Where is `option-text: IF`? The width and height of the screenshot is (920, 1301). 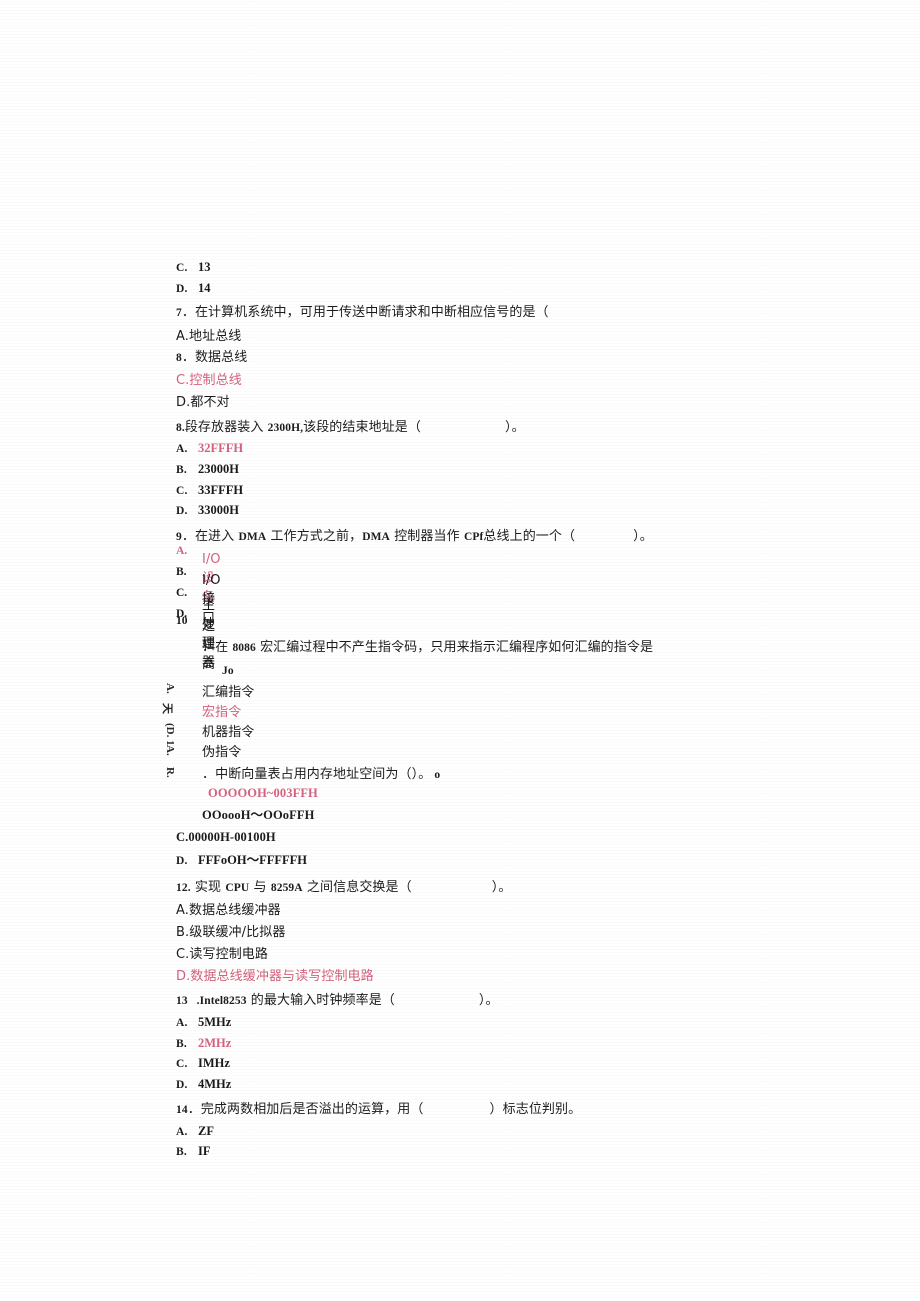
option-text: IF is located at coordinates (204, 1151).